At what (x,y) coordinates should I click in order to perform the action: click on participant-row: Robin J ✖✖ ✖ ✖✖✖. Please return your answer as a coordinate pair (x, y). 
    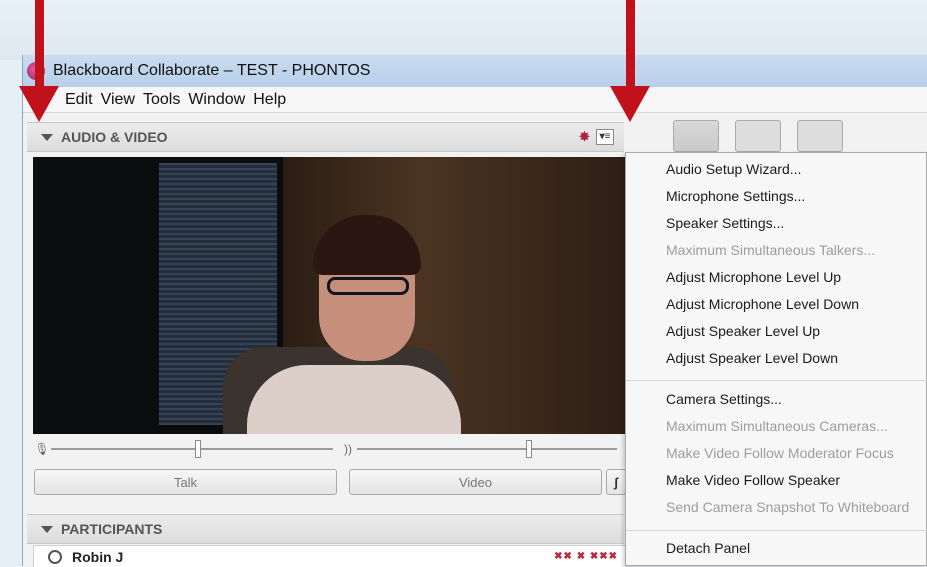
    Looking at the image, I should click on (330, 556).